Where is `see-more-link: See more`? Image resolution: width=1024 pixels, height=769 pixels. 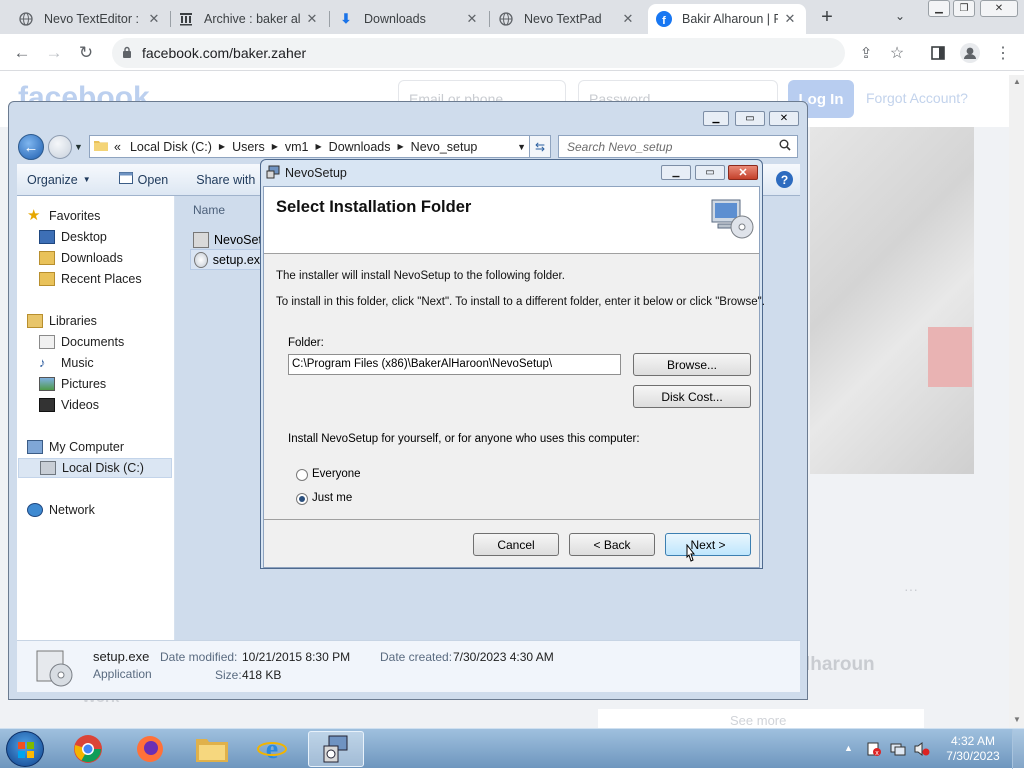 see-more-link: See more is located at coordinates (758, 720).